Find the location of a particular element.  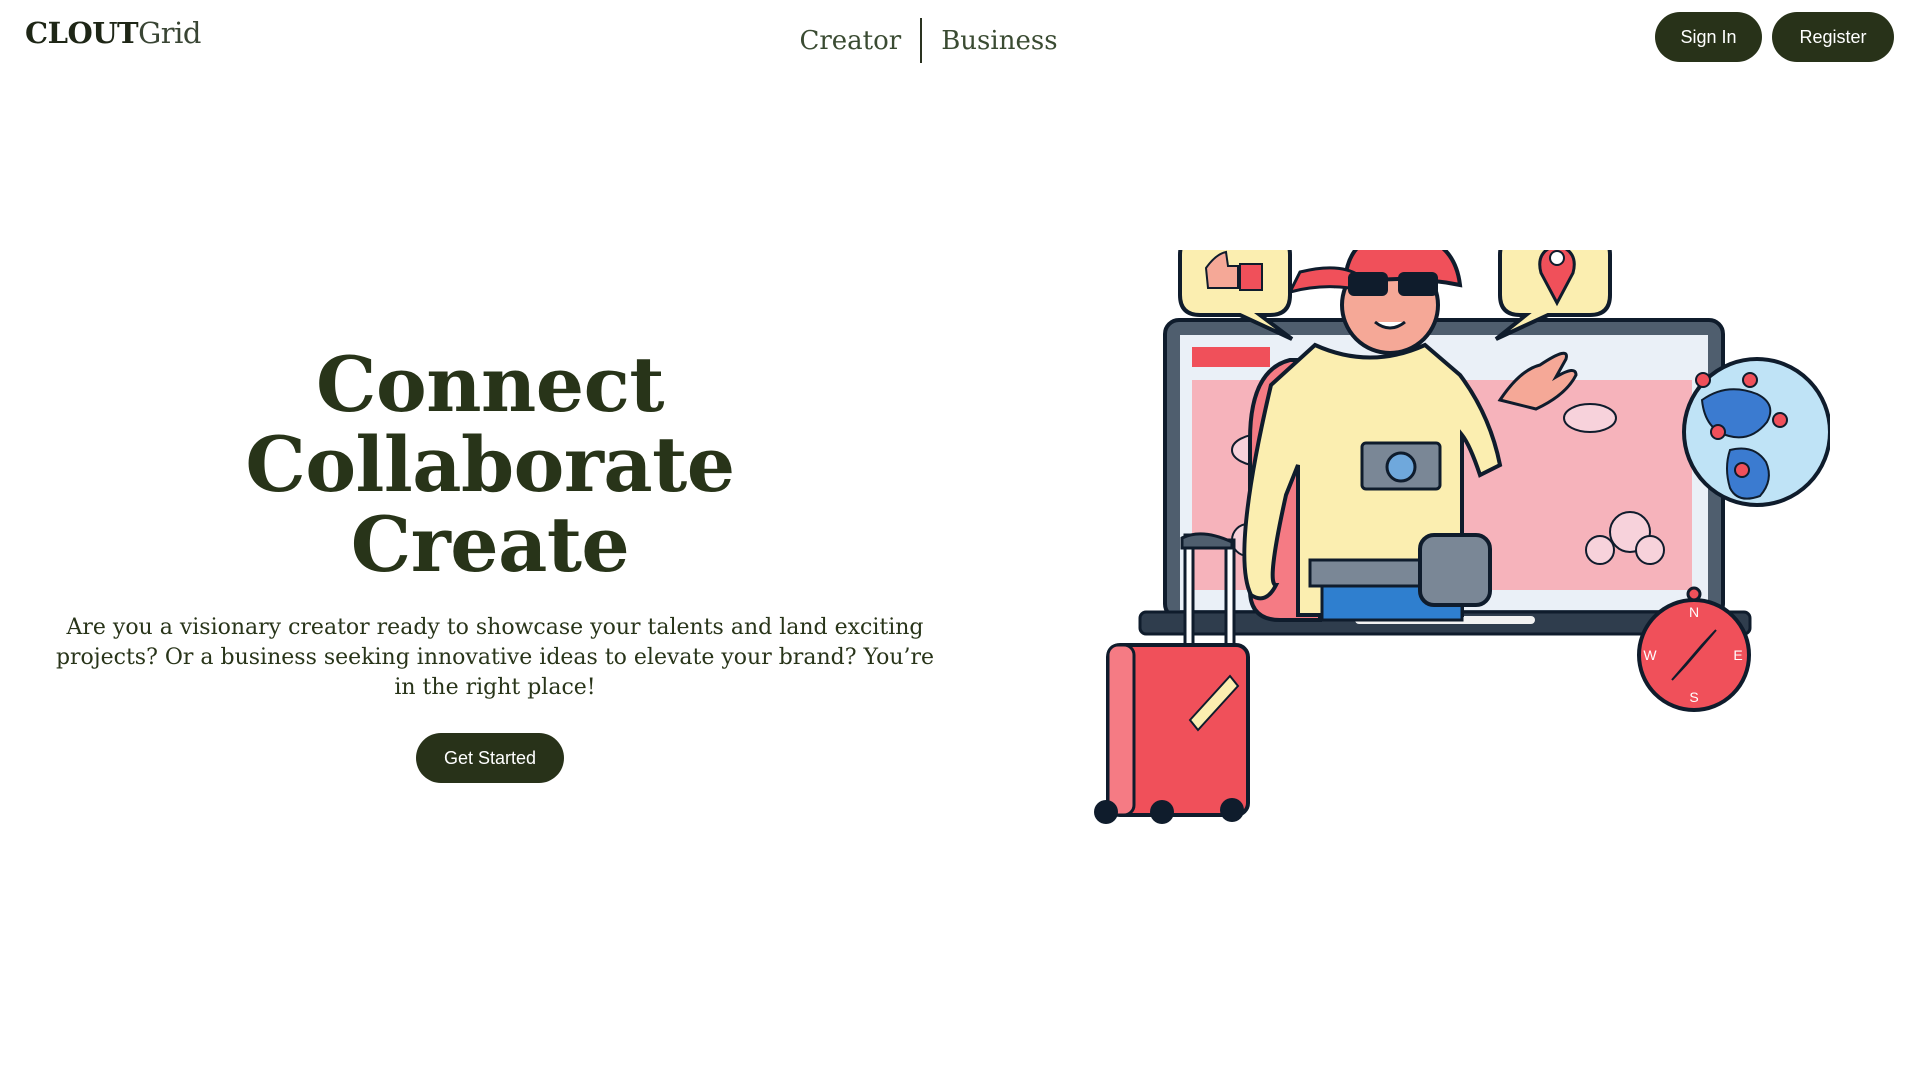

hero-heading: Connect Collaborate Create is located at coordinates (490, 465).